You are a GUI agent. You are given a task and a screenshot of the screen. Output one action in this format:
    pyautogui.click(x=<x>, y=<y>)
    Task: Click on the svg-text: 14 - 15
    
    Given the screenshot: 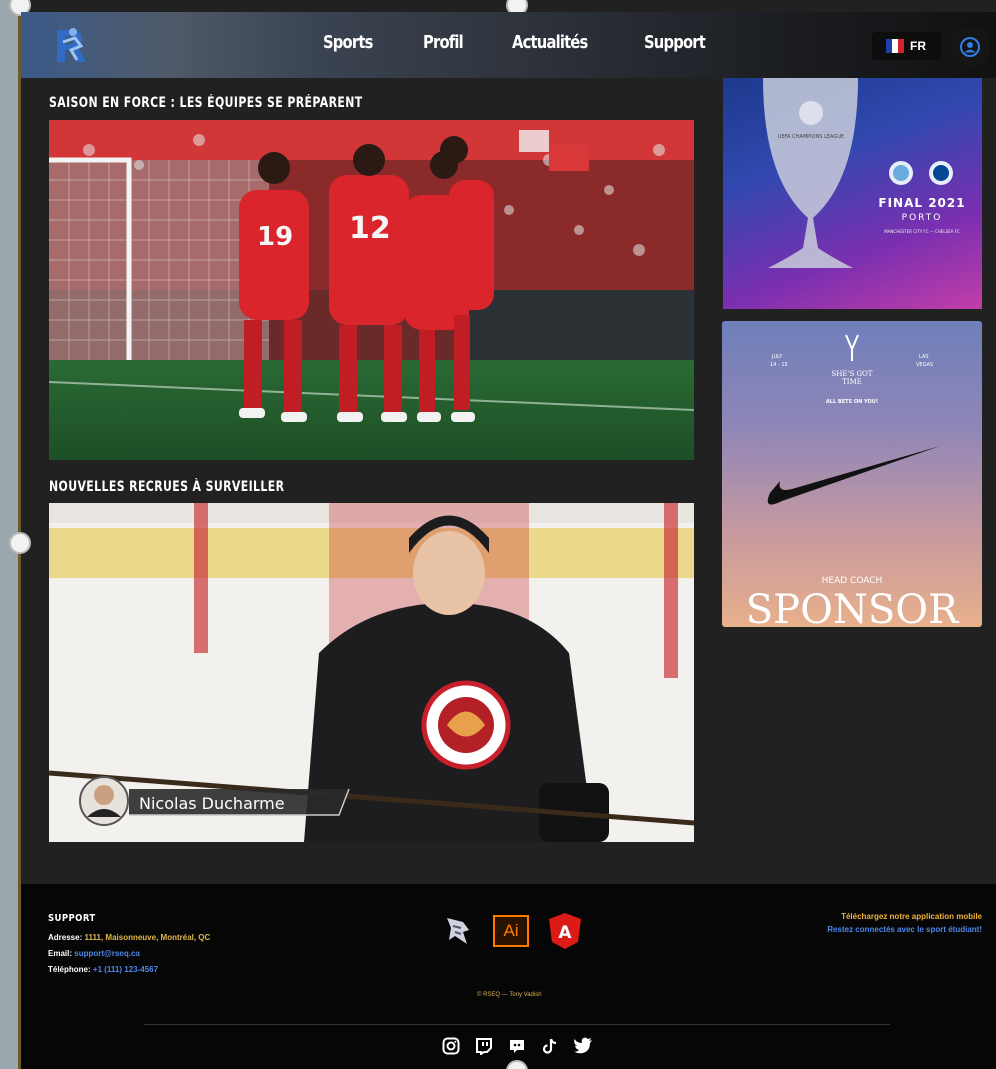 What is the action you would take?
    pyautogui.click(x=779, y=365)
    